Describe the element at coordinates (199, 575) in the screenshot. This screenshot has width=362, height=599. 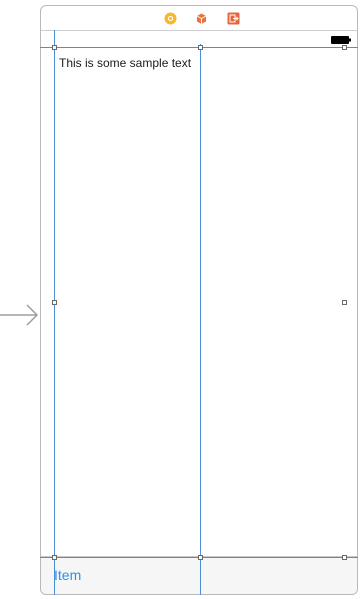
I see `tab-bar: Item` at that location.